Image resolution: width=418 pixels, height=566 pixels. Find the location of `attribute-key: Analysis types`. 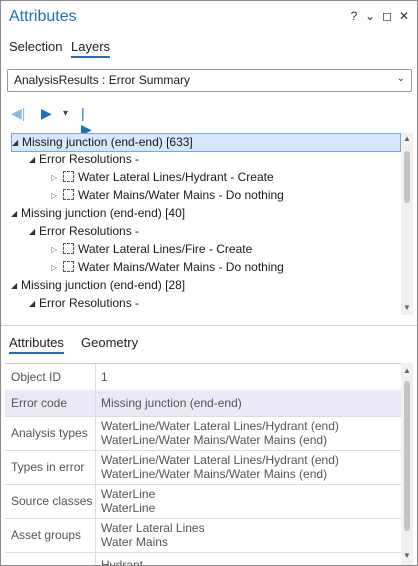

attribute-key: Analysis types is located at coordinates (49, 433).